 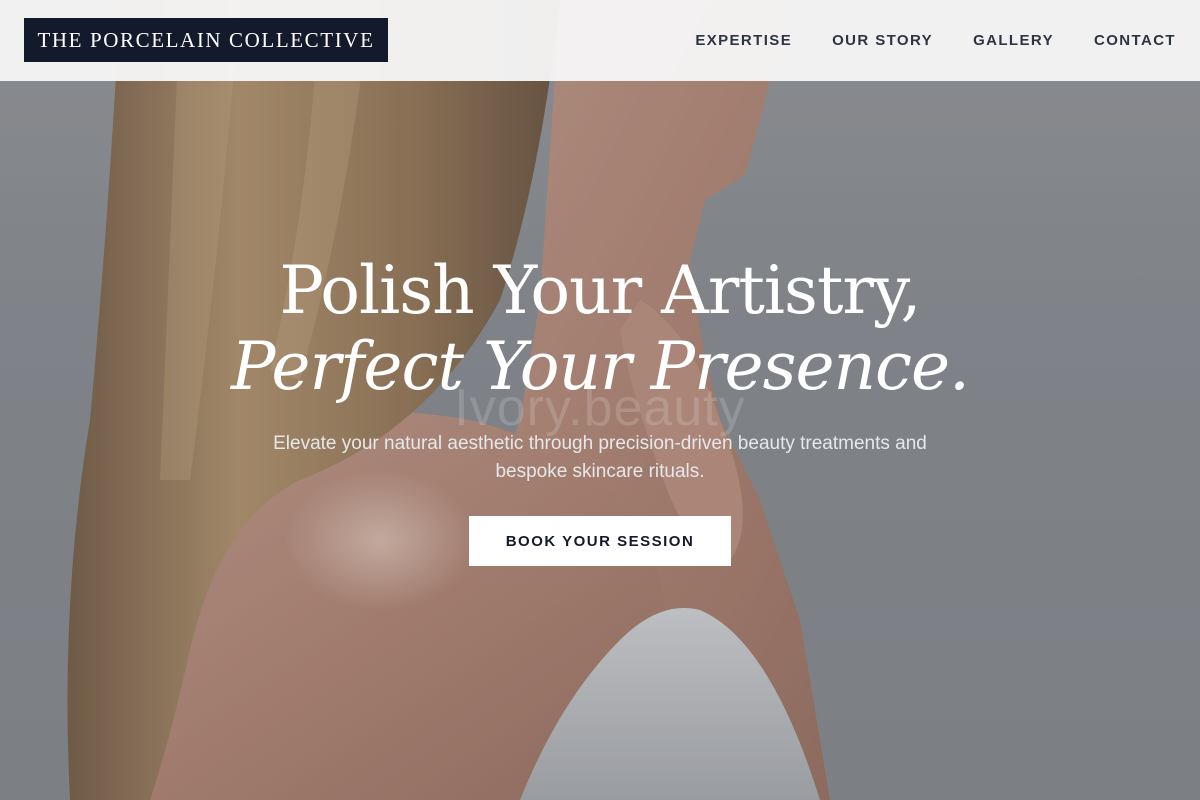 What do you see at coordinates (600, 541) in the screenshot?
I see `book-session-button: BOOK YOUR SESSION` at bounding box center [600, 541].